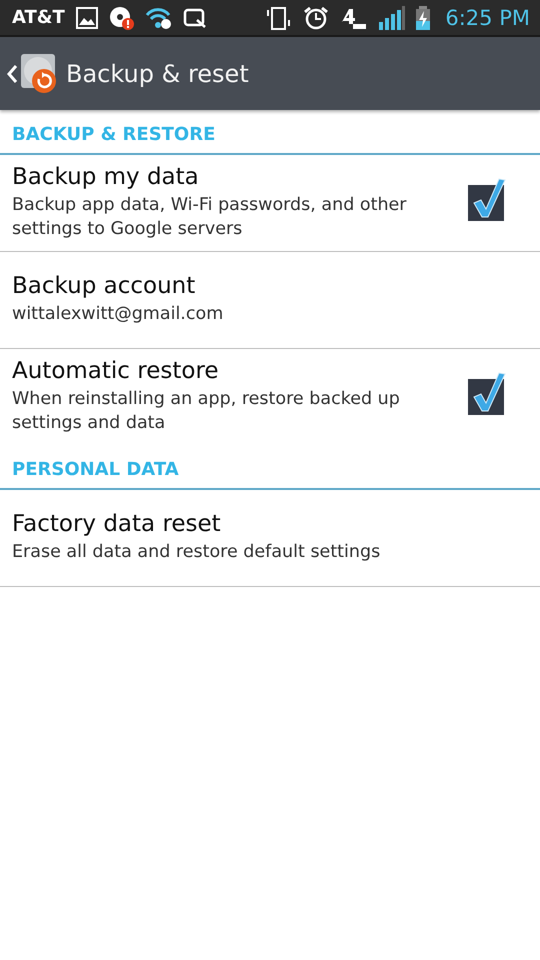  What do you see at coordinates (270, 538) in the screenshot?
I see `settings-item: Factory data reset Erase all data and restore default settings` at bounding box center [270, 538].